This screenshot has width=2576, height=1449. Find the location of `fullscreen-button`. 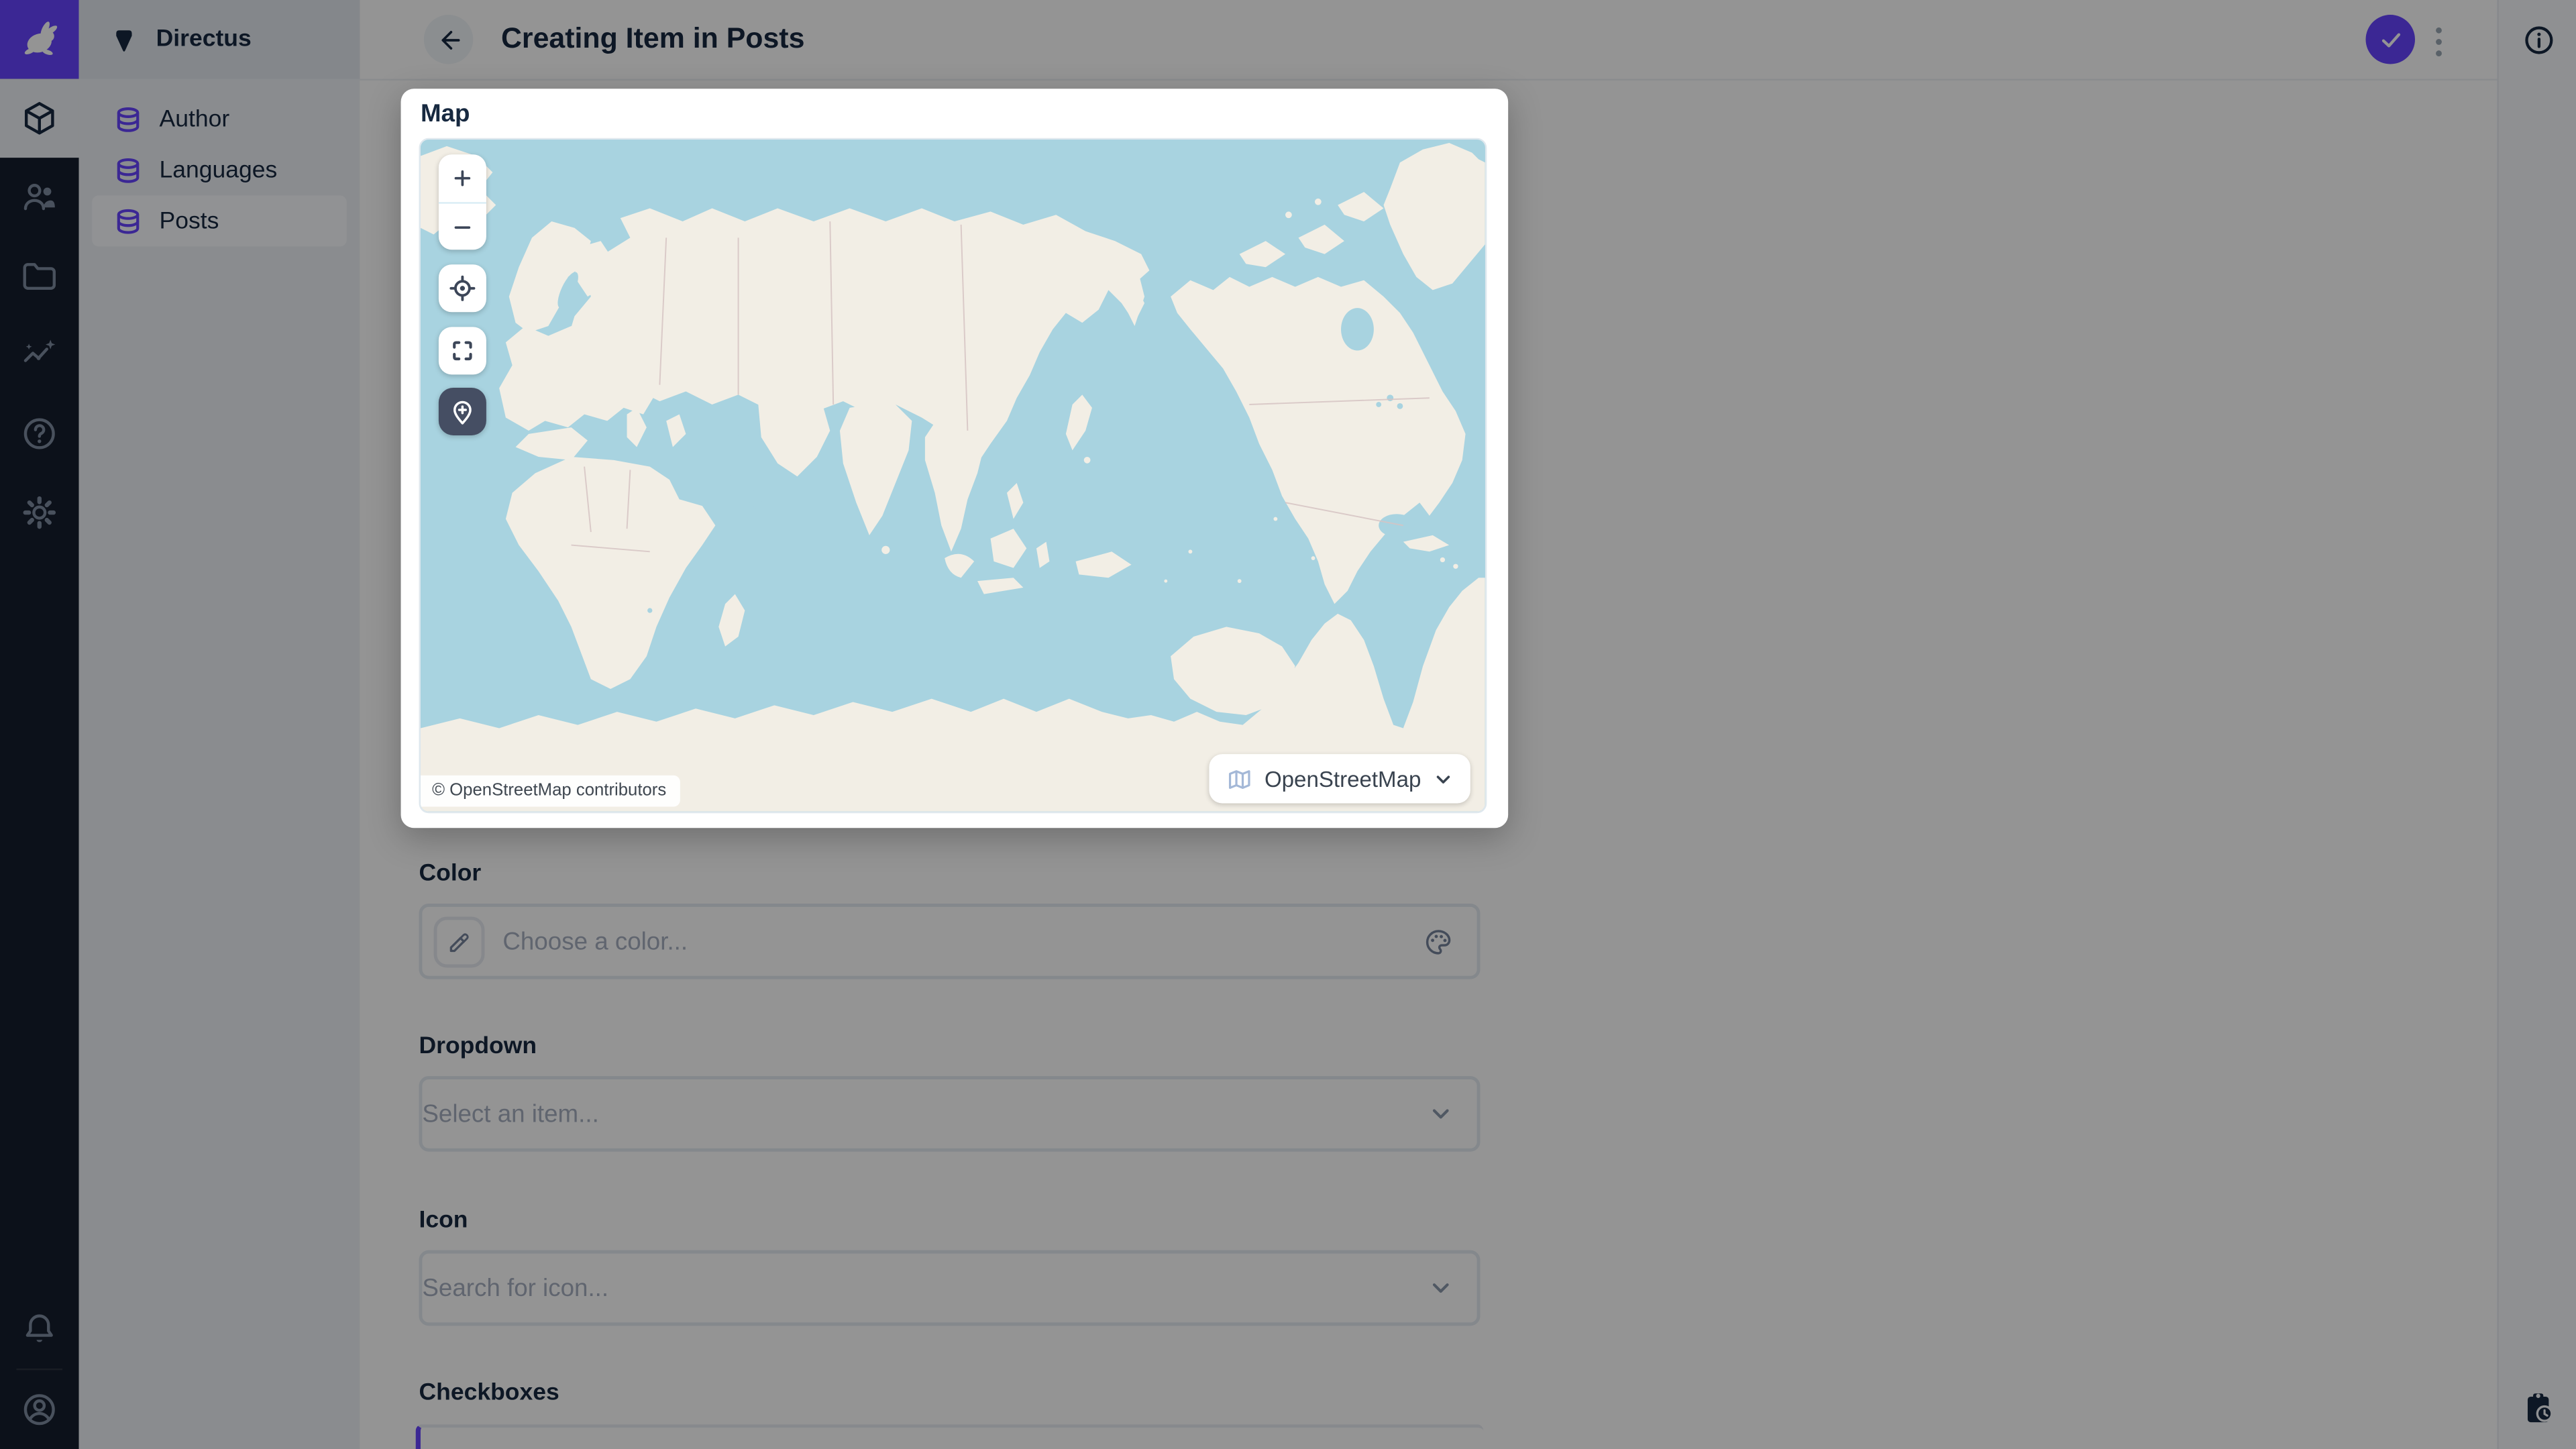

fullscreen-button is located at coordinates (462, 351).